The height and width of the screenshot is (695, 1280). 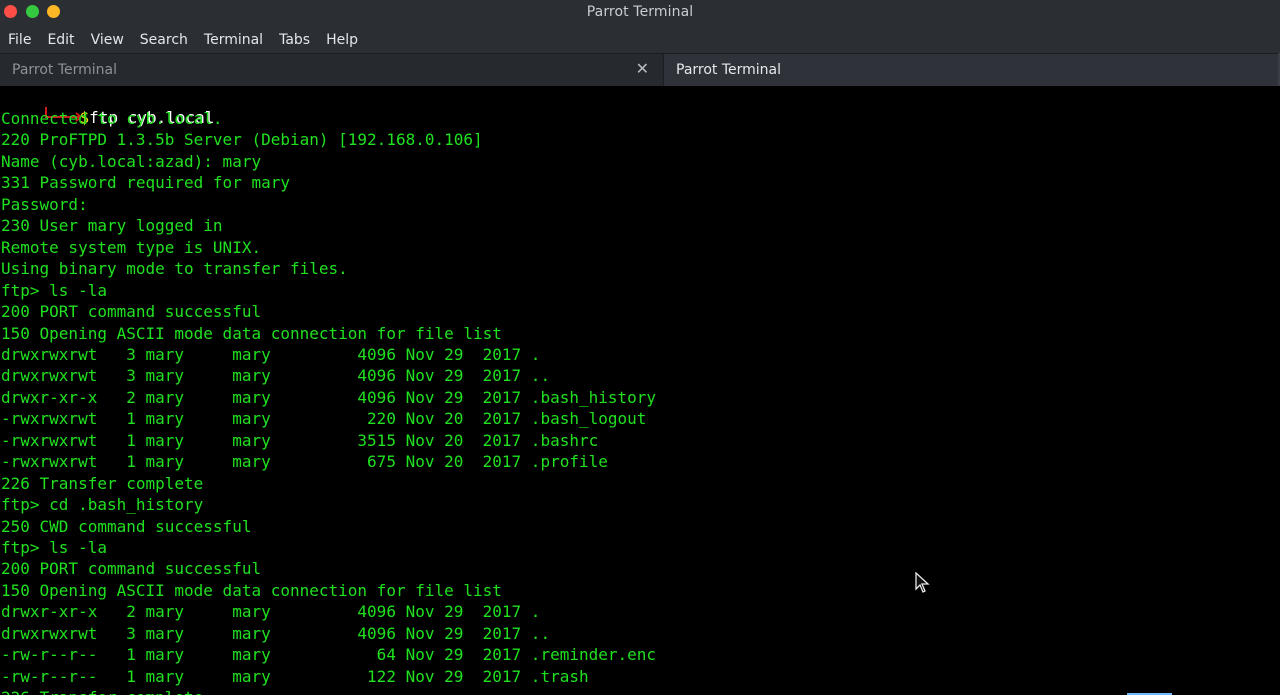 I want to click on terminal-line: ftp> cd .bash_history, so click(x=102, y=504).